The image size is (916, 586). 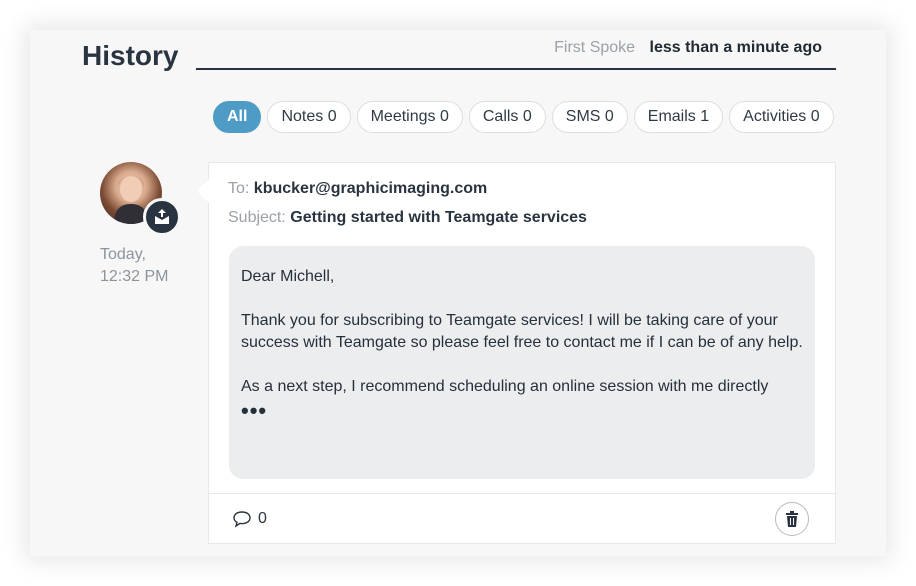 I want to click on delete-button, so click(x=792, y=519).